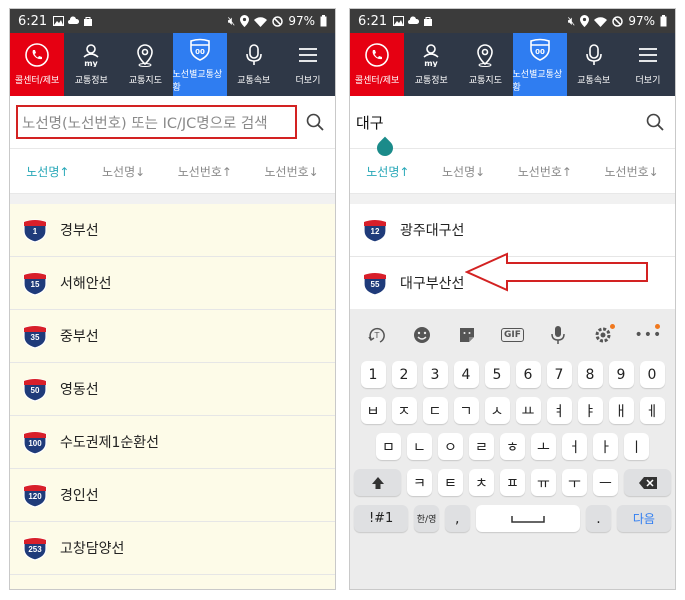 Image resolution: width=685 pixels, height=600 pixels. I want to click on key: ㄷ, so click(435, 410).